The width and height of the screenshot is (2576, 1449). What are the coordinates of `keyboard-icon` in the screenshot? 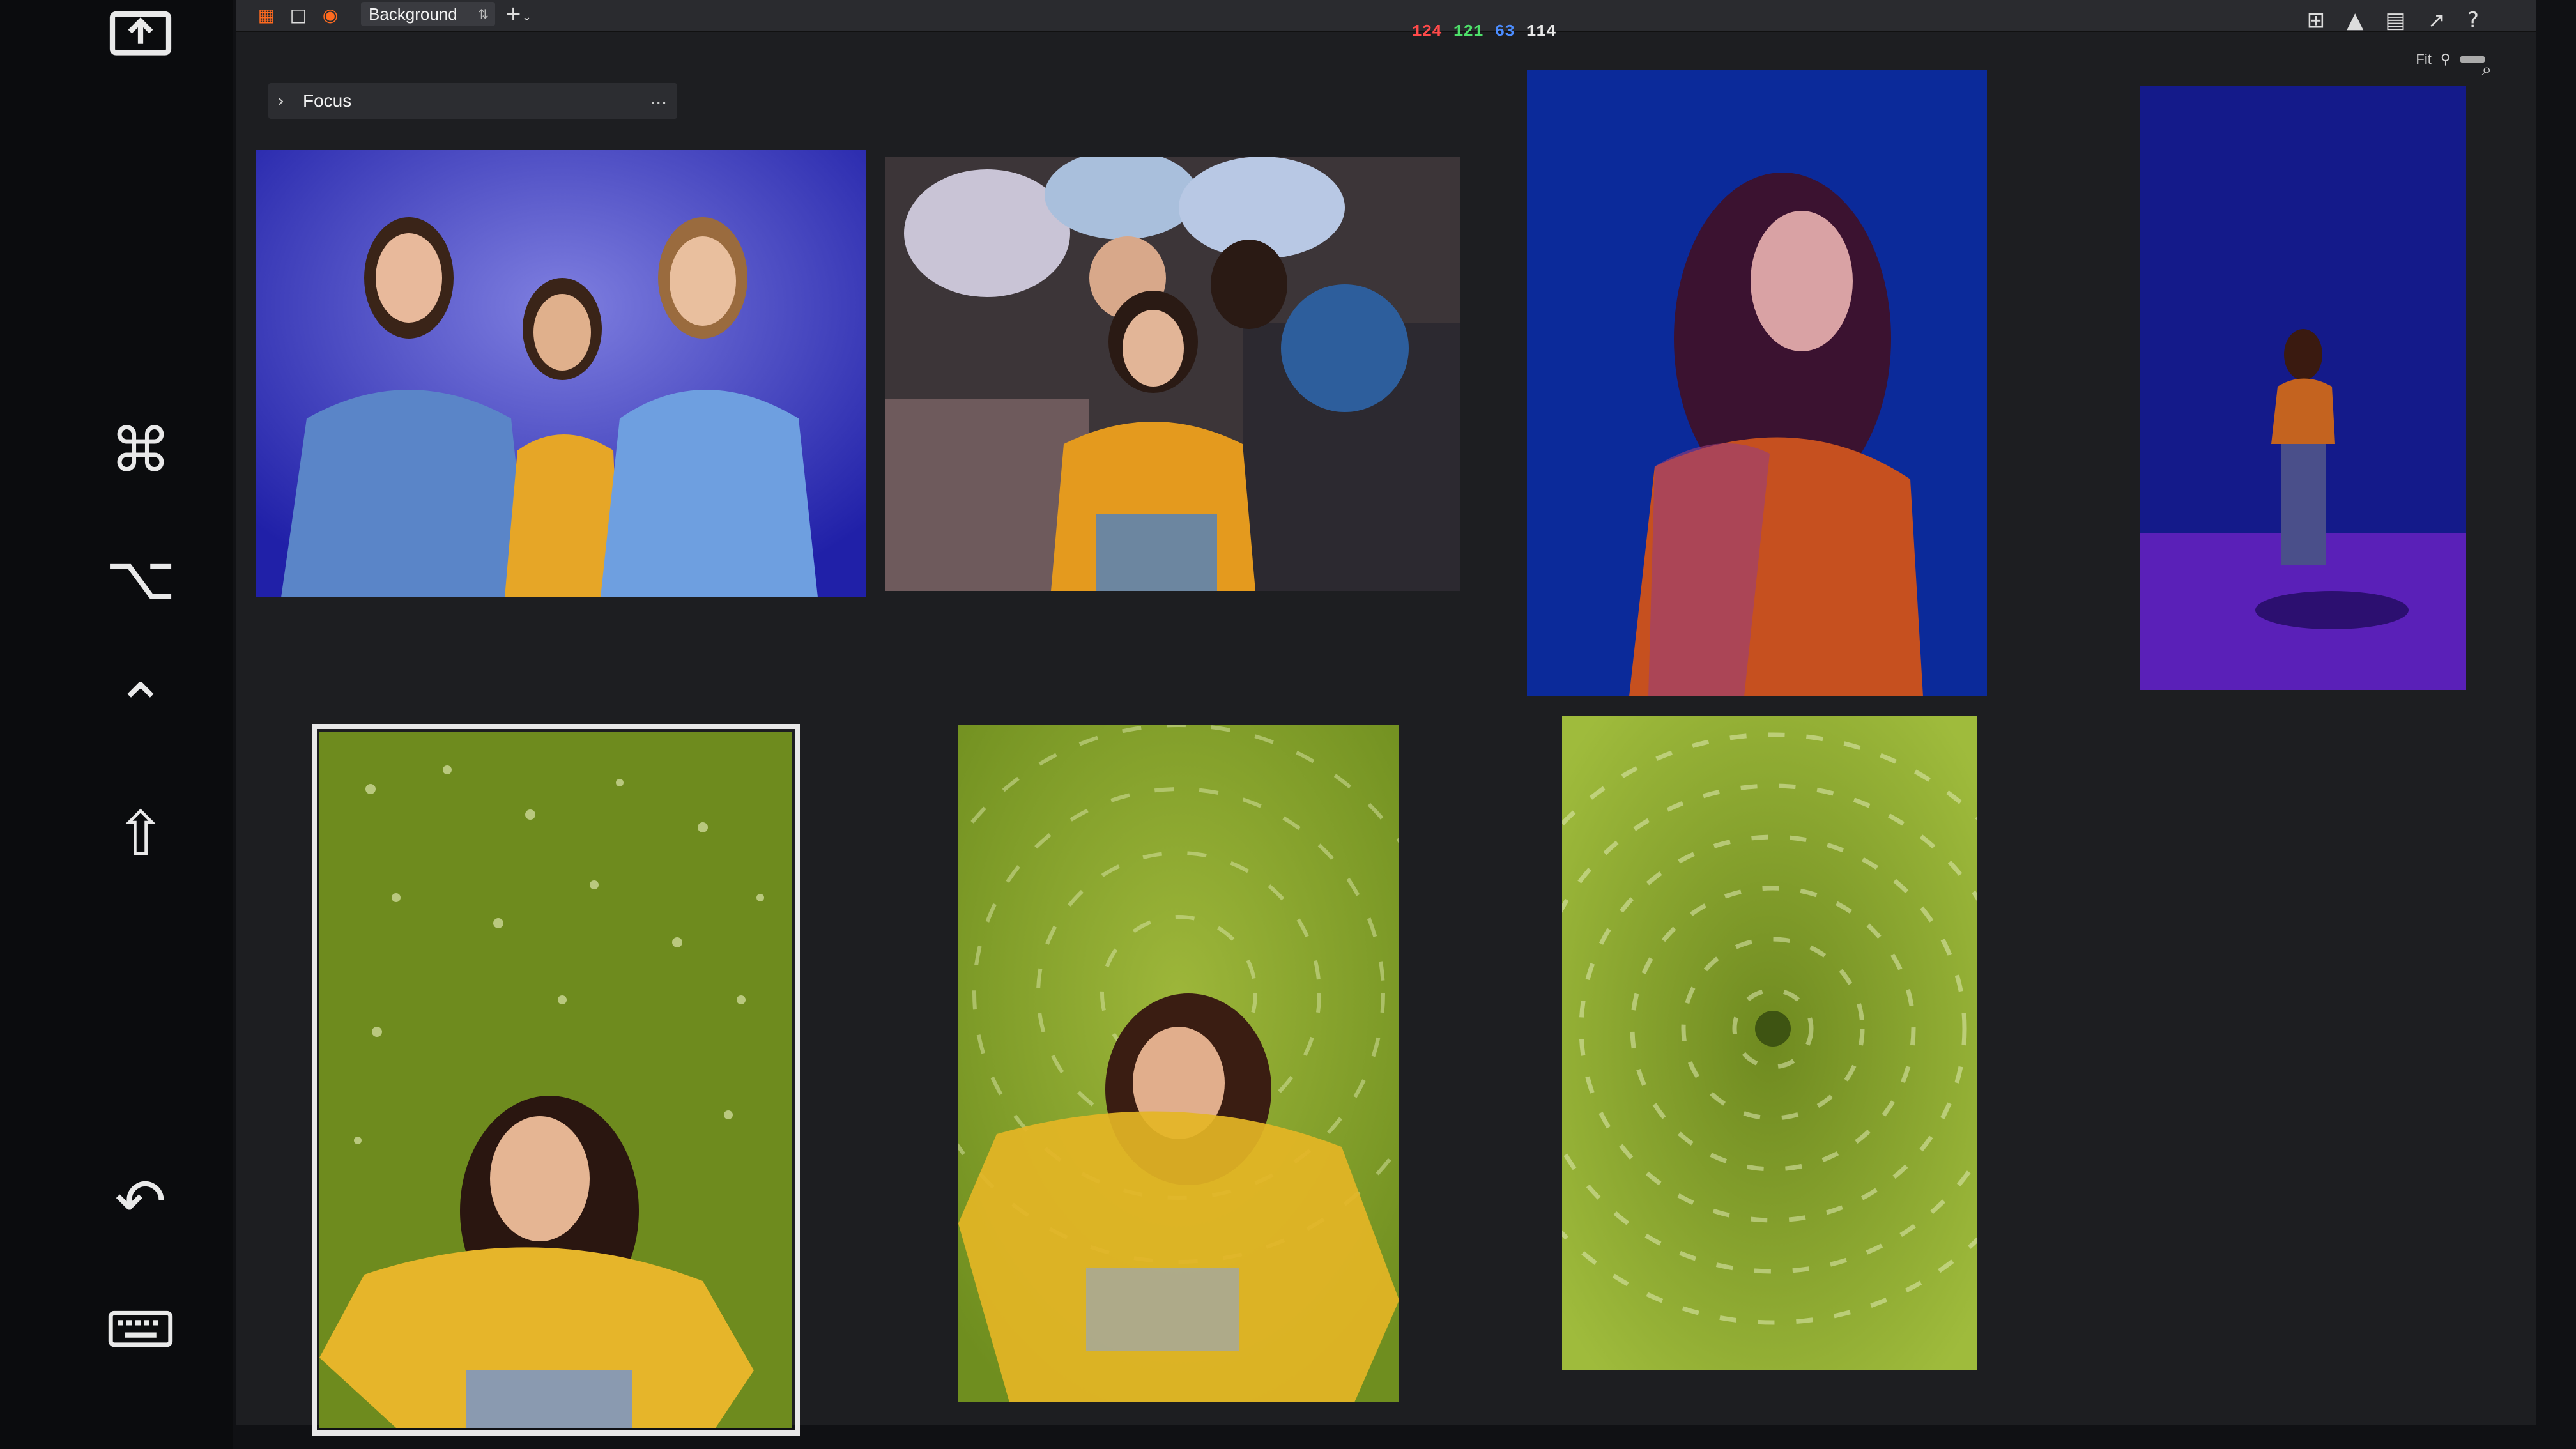 It's located at (140, 1329).